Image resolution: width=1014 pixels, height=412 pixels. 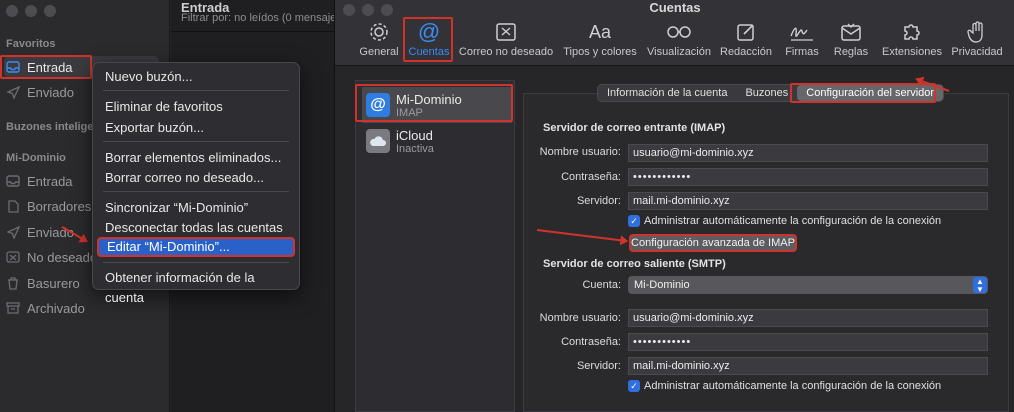 I want to click on junk-tray-icon, so click(x=506, y=32).